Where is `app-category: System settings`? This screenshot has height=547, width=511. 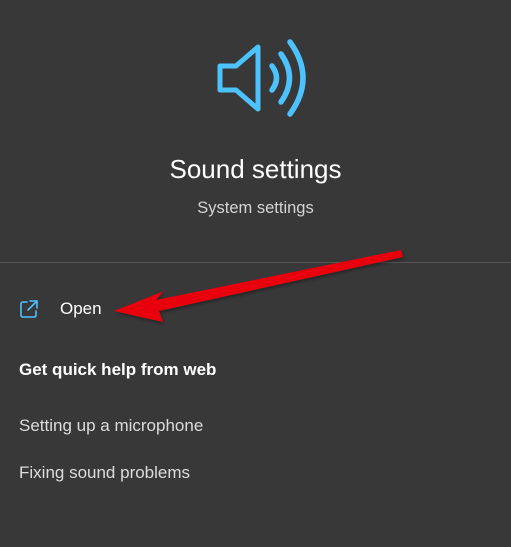 app-category: System settings is located at coordinates (255, 208).